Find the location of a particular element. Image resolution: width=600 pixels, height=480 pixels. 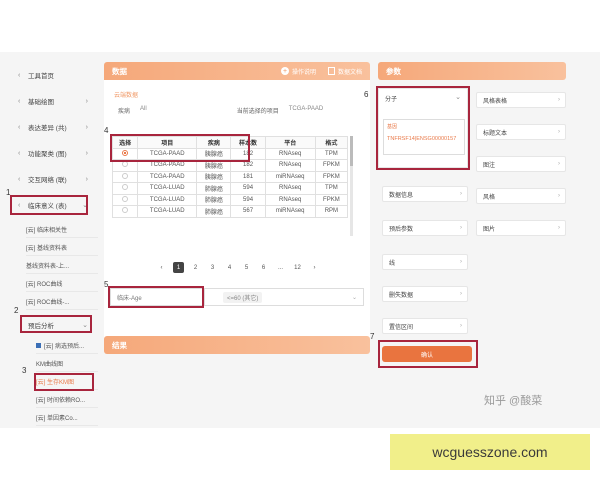

cell-project: TCGA-PAAD is located at coordinates (167, 176).